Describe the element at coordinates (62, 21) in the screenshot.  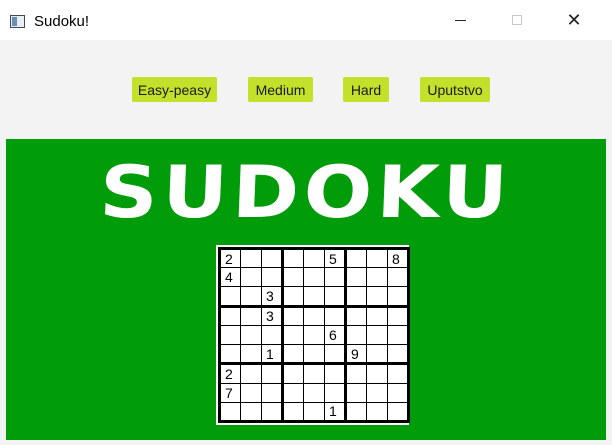
I see `window-title: Sudoku!` at that location.